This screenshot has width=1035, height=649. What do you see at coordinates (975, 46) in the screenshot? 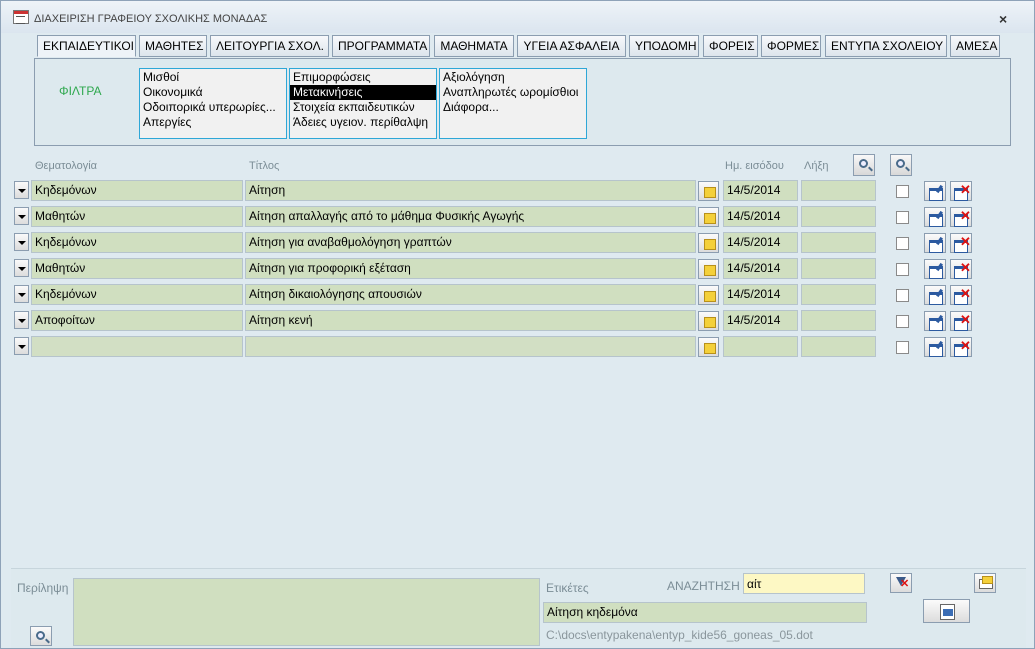
I see `tab-amesa: ΑΜΕΣΑ` at bounding box center [975, 46].